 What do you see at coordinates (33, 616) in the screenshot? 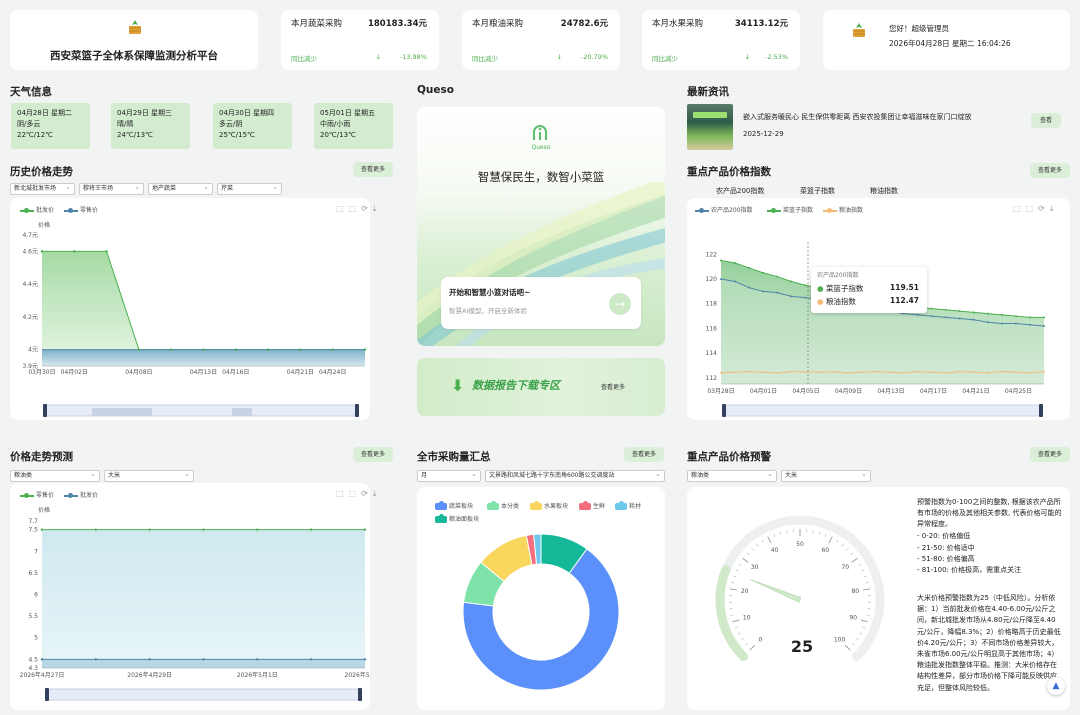
I see `y-tick-label: 5.5` at bounding box center [33, 616].